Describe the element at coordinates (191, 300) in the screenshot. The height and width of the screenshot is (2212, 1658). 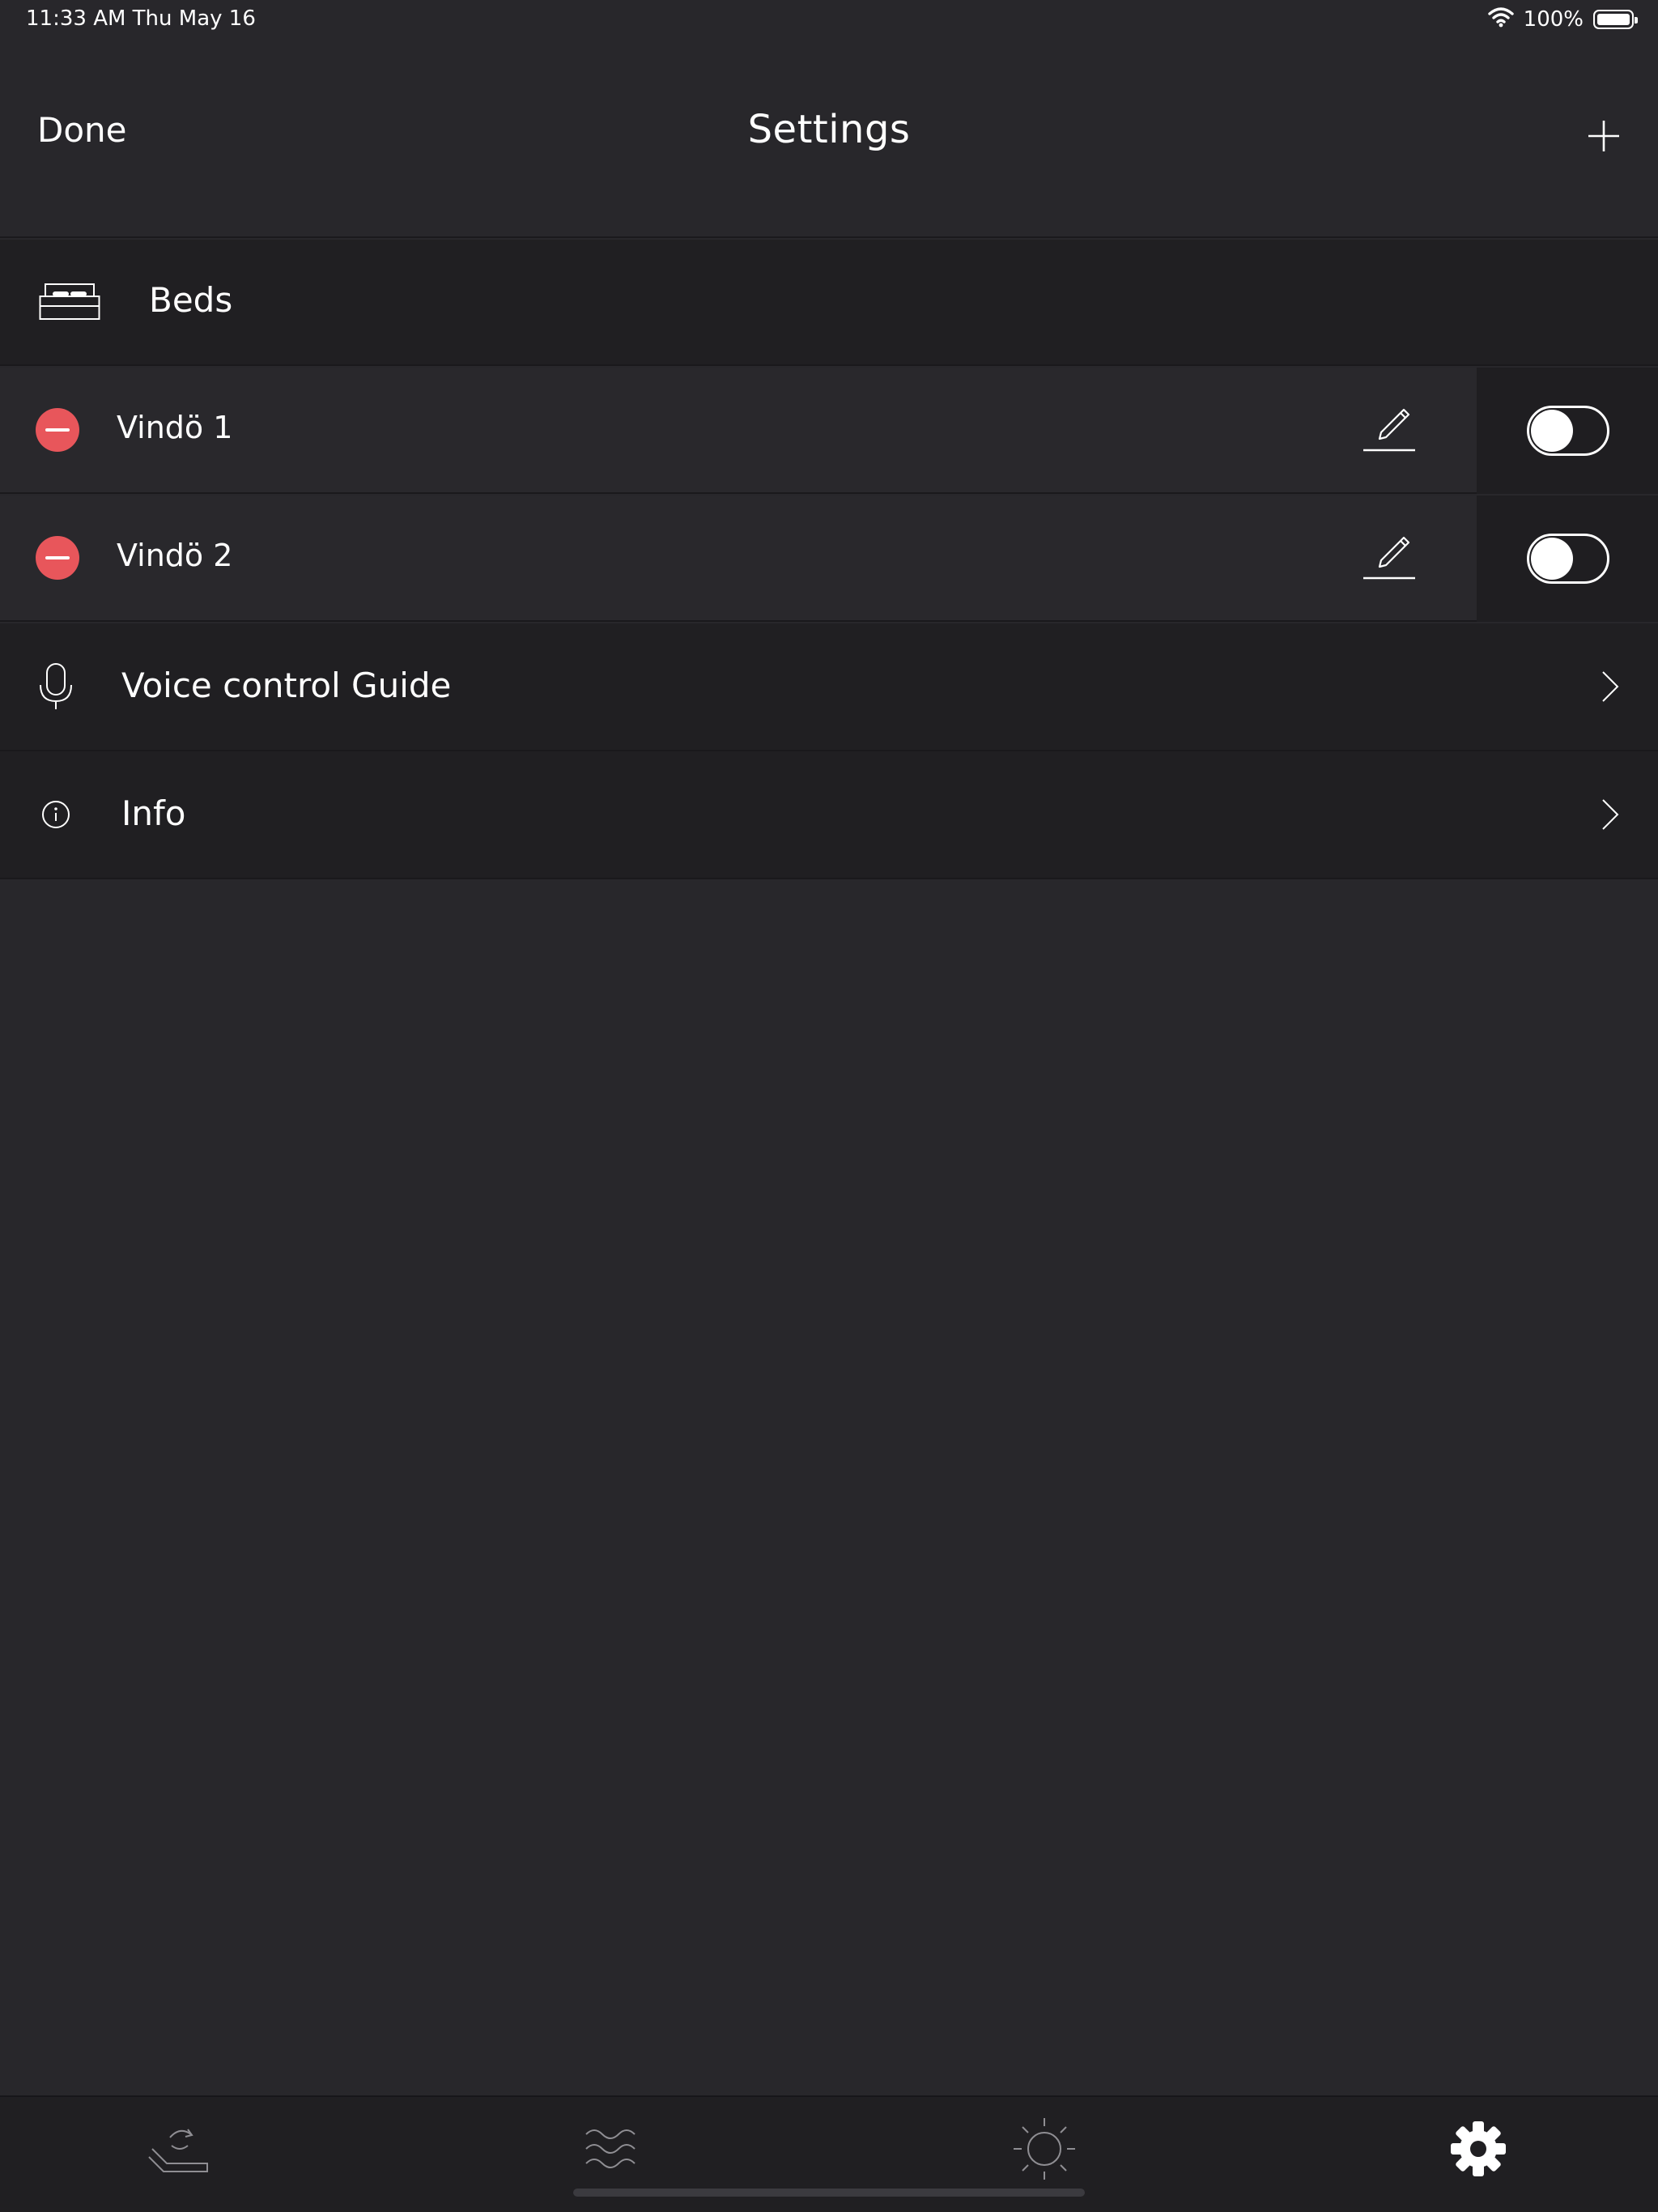
I see `section-title: Beds` at that location.